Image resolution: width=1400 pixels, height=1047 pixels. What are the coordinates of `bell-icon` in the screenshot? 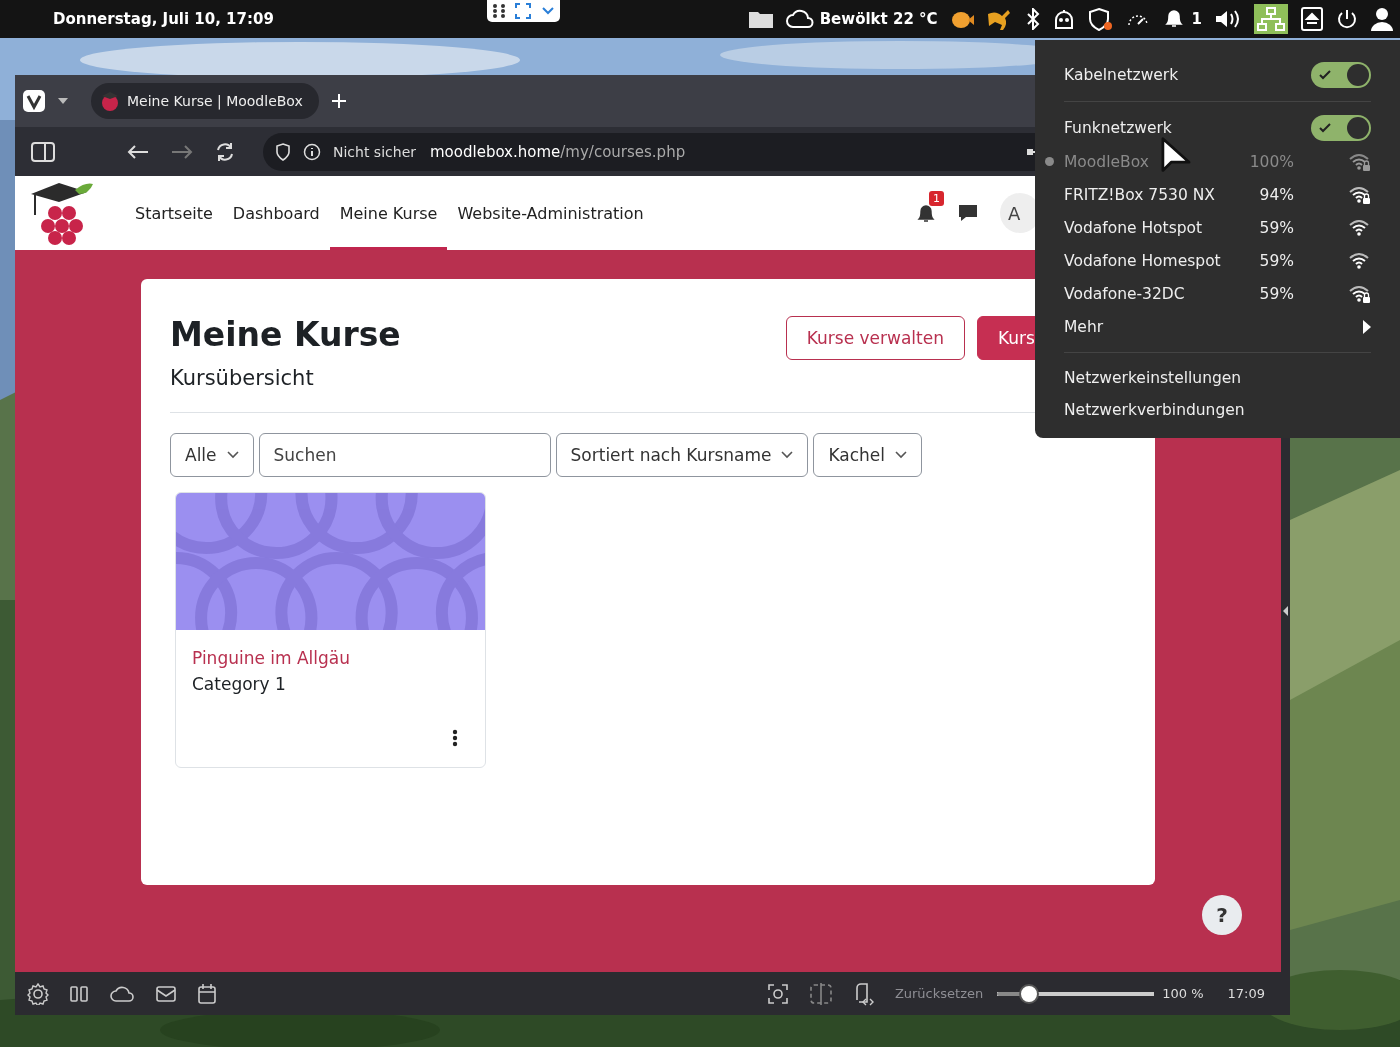 It's located at (926, 213).